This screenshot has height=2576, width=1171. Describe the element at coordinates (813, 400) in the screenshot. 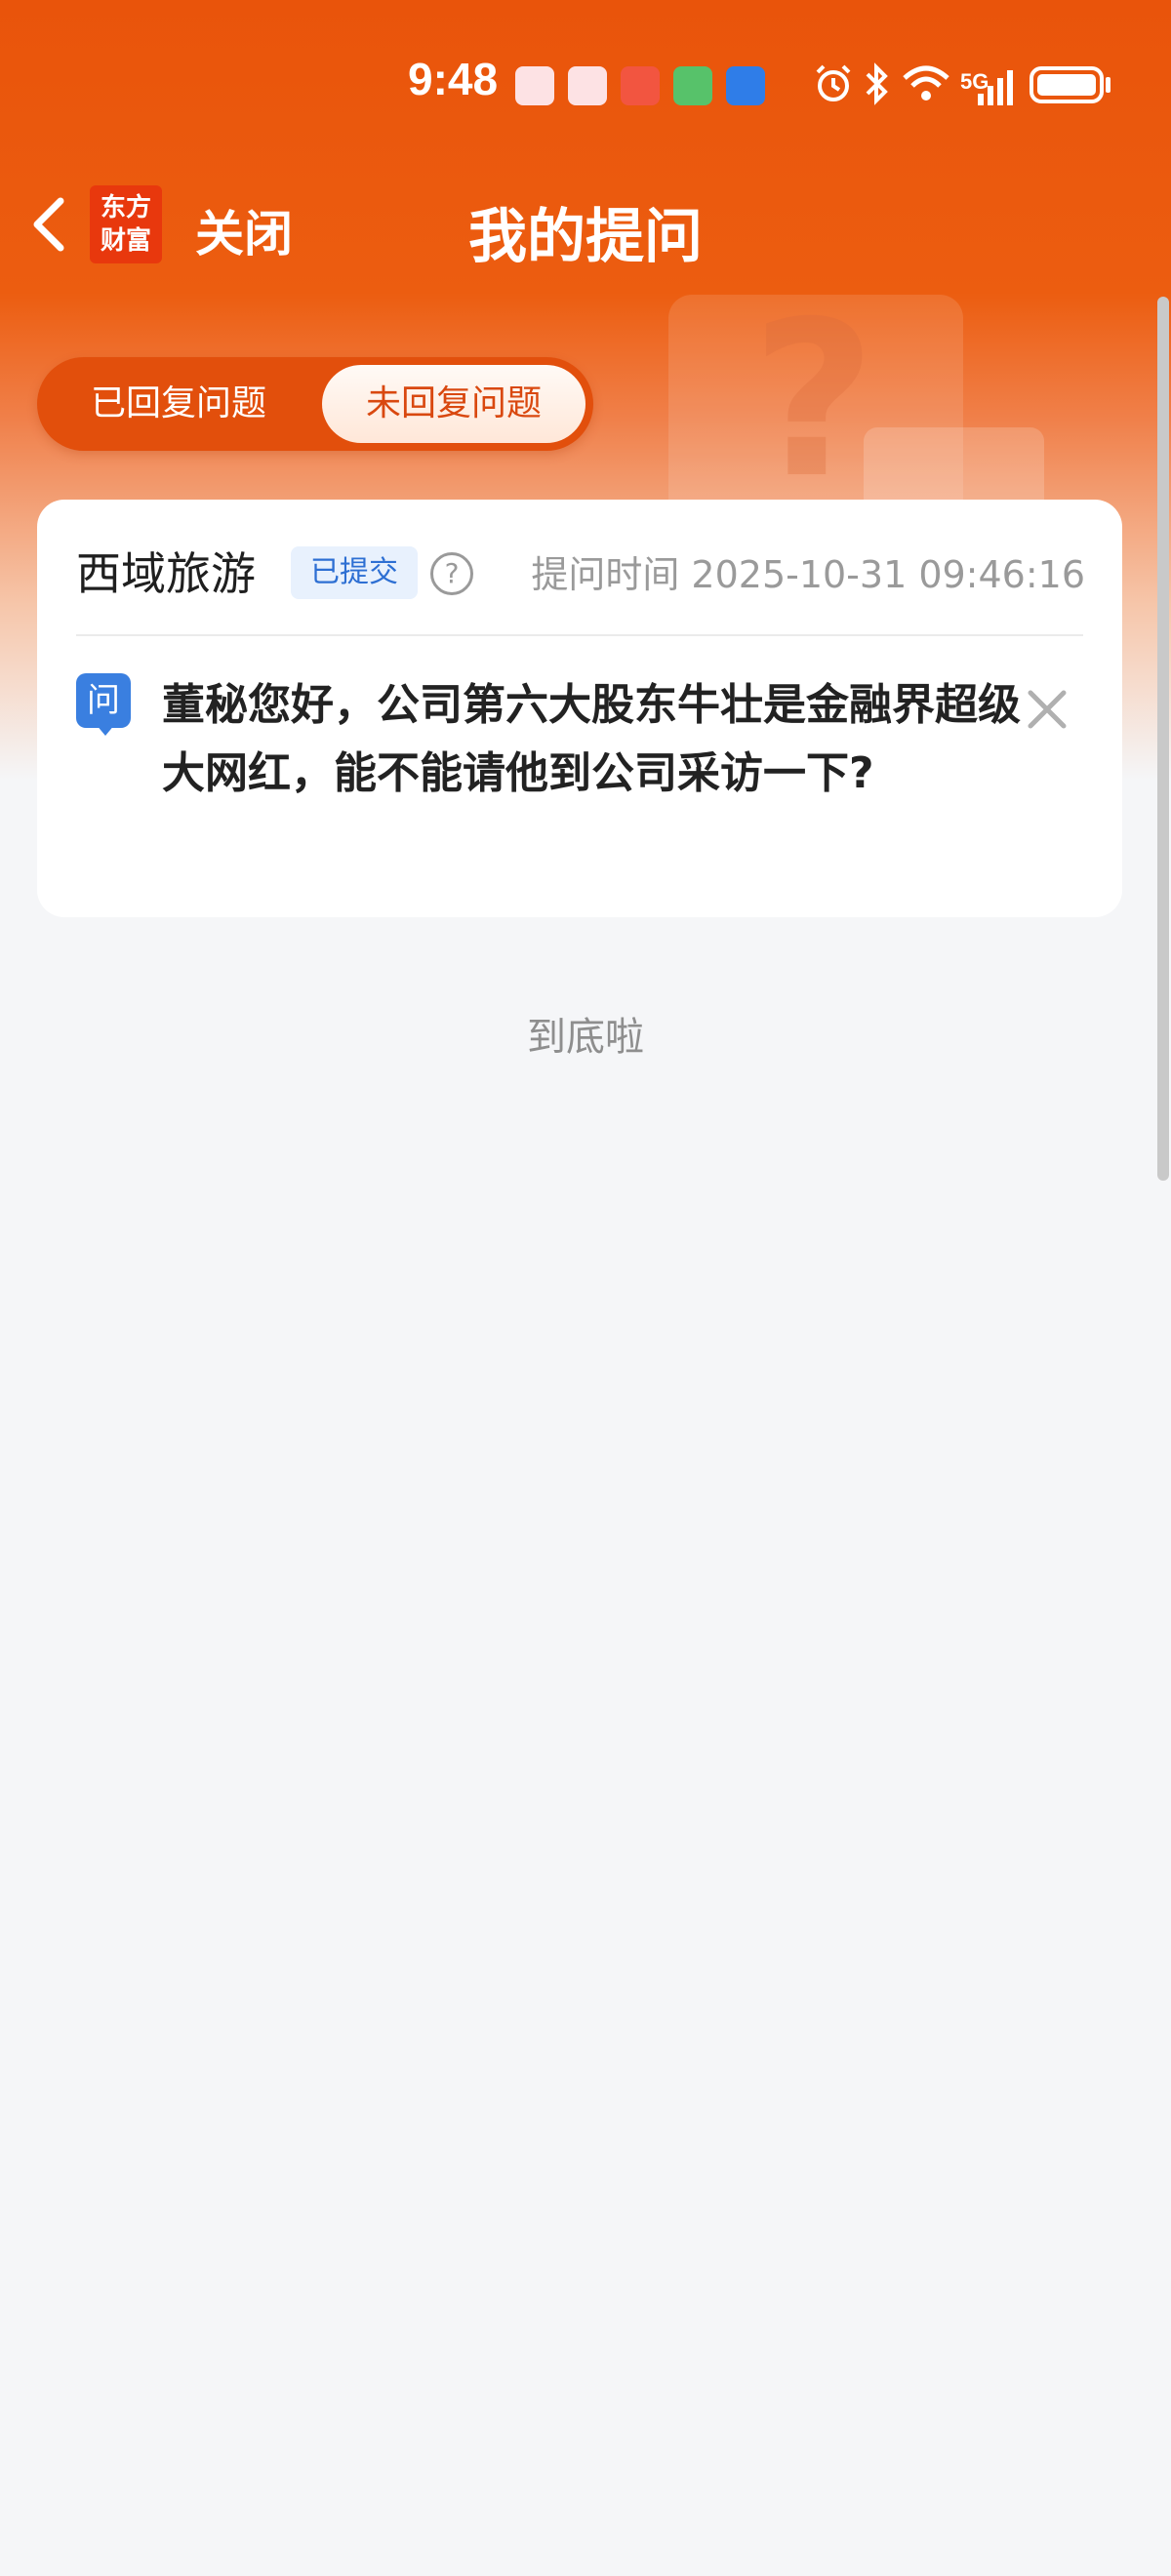

I see `question-mark-decoration-icon: ?` at that location.